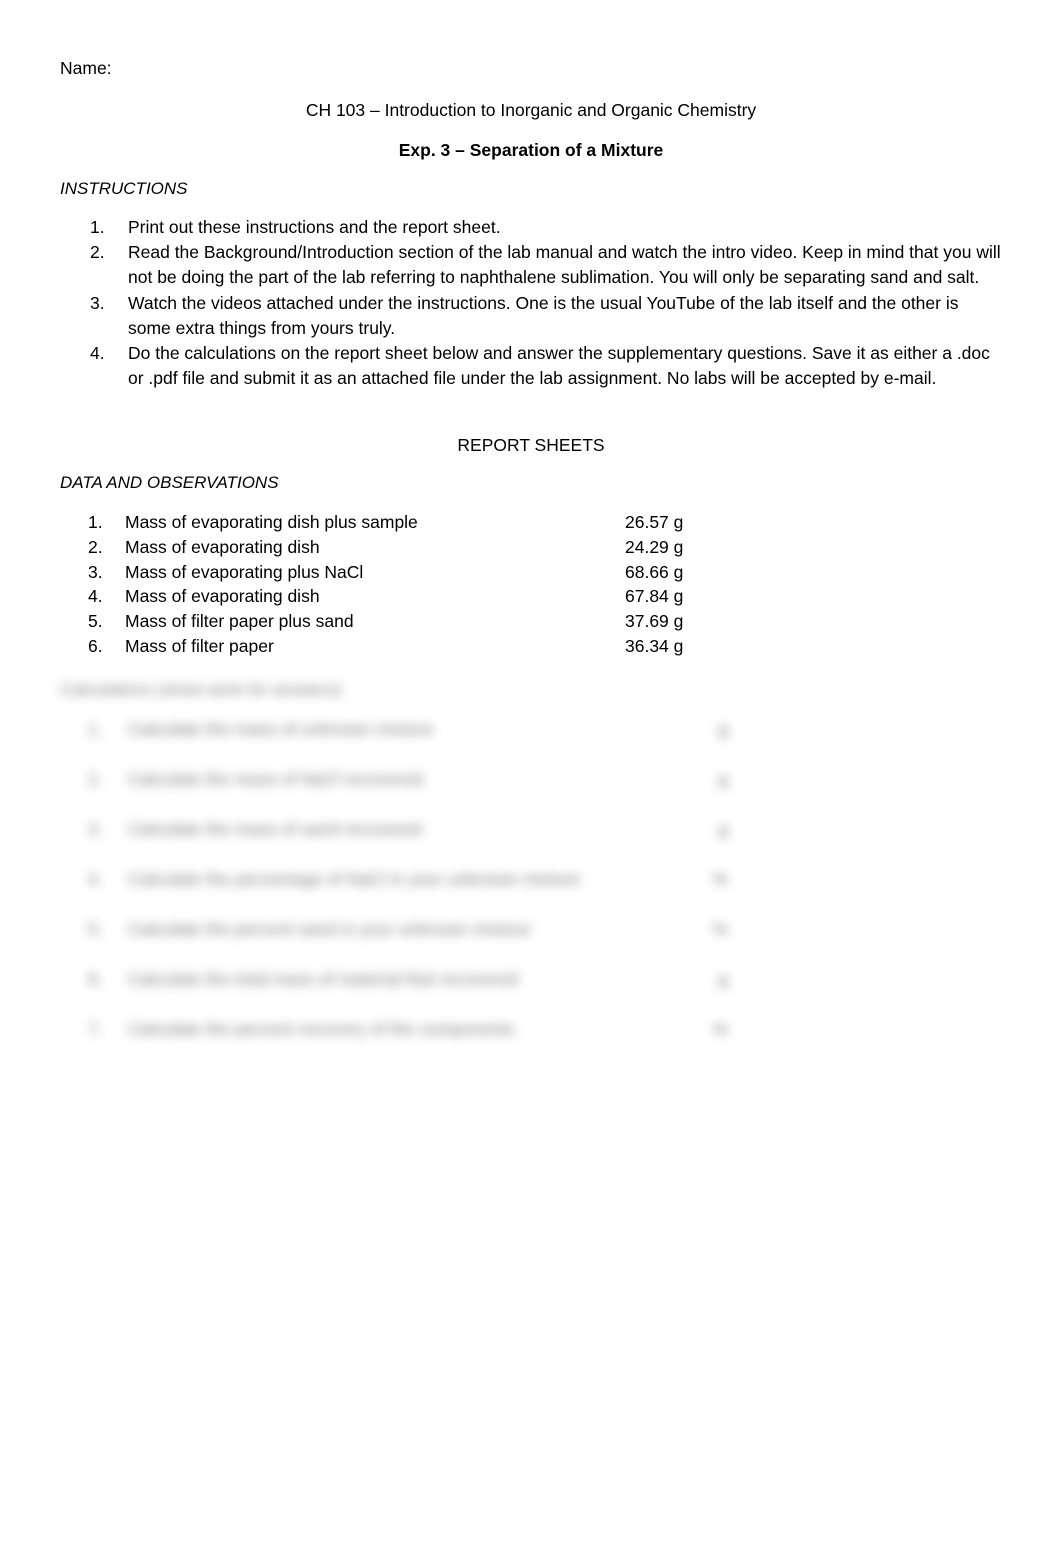 The image size is (1062, 1556). What do you see at coordinates (398, 596) in the screenshot?
I see `data-row: 4. Mass of evaporating dish 67.84 g` at bounding box center [398, 596].